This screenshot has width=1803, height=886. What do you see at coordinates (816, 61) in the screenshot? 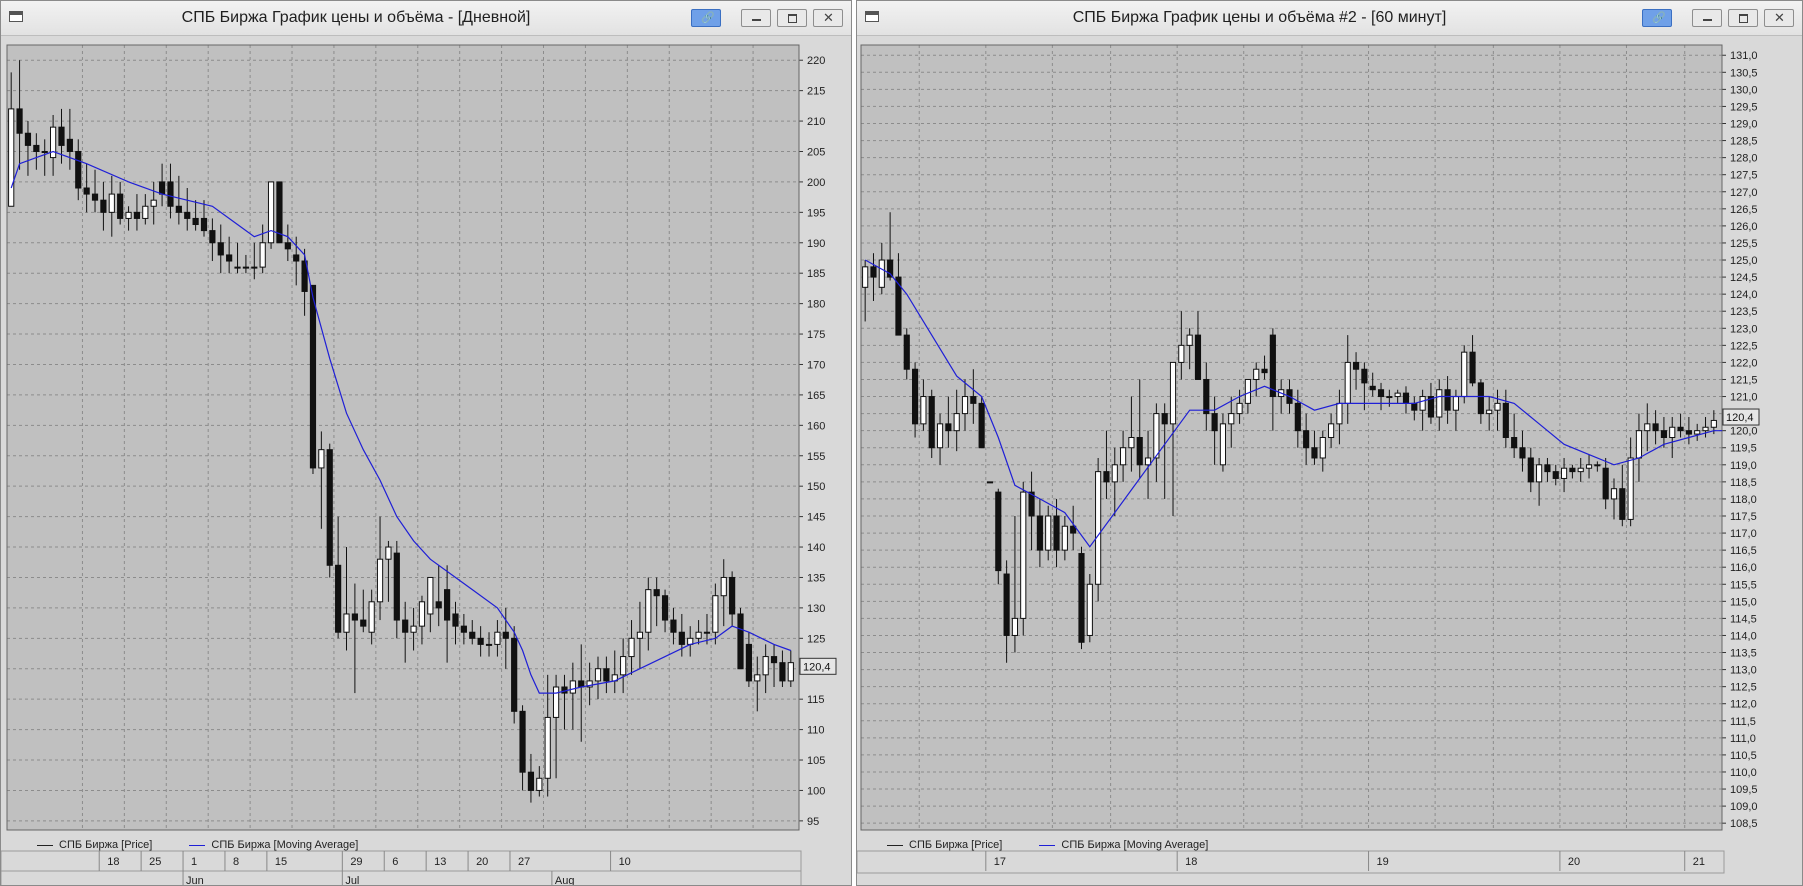
I see `y-tick-label: 220` at bounding box center [816, 61].